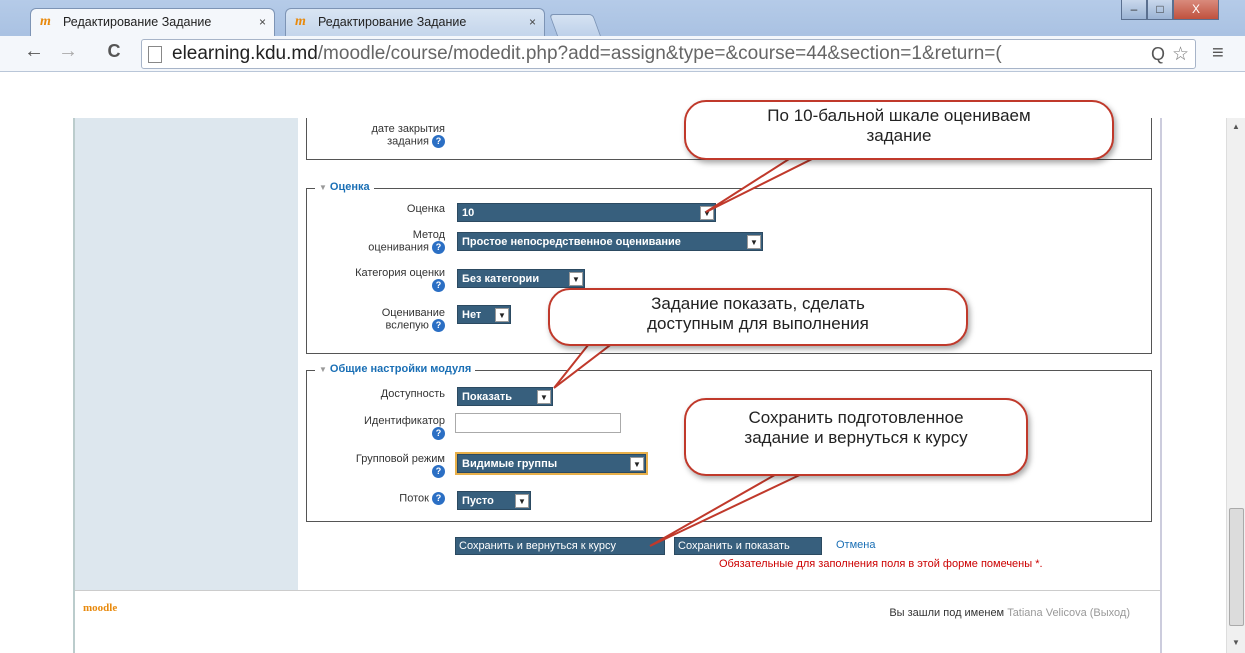  What do you see at coordinates (186, 354) in the screenshot?
I see `left-sidebar` at bounding box center [186, 354].